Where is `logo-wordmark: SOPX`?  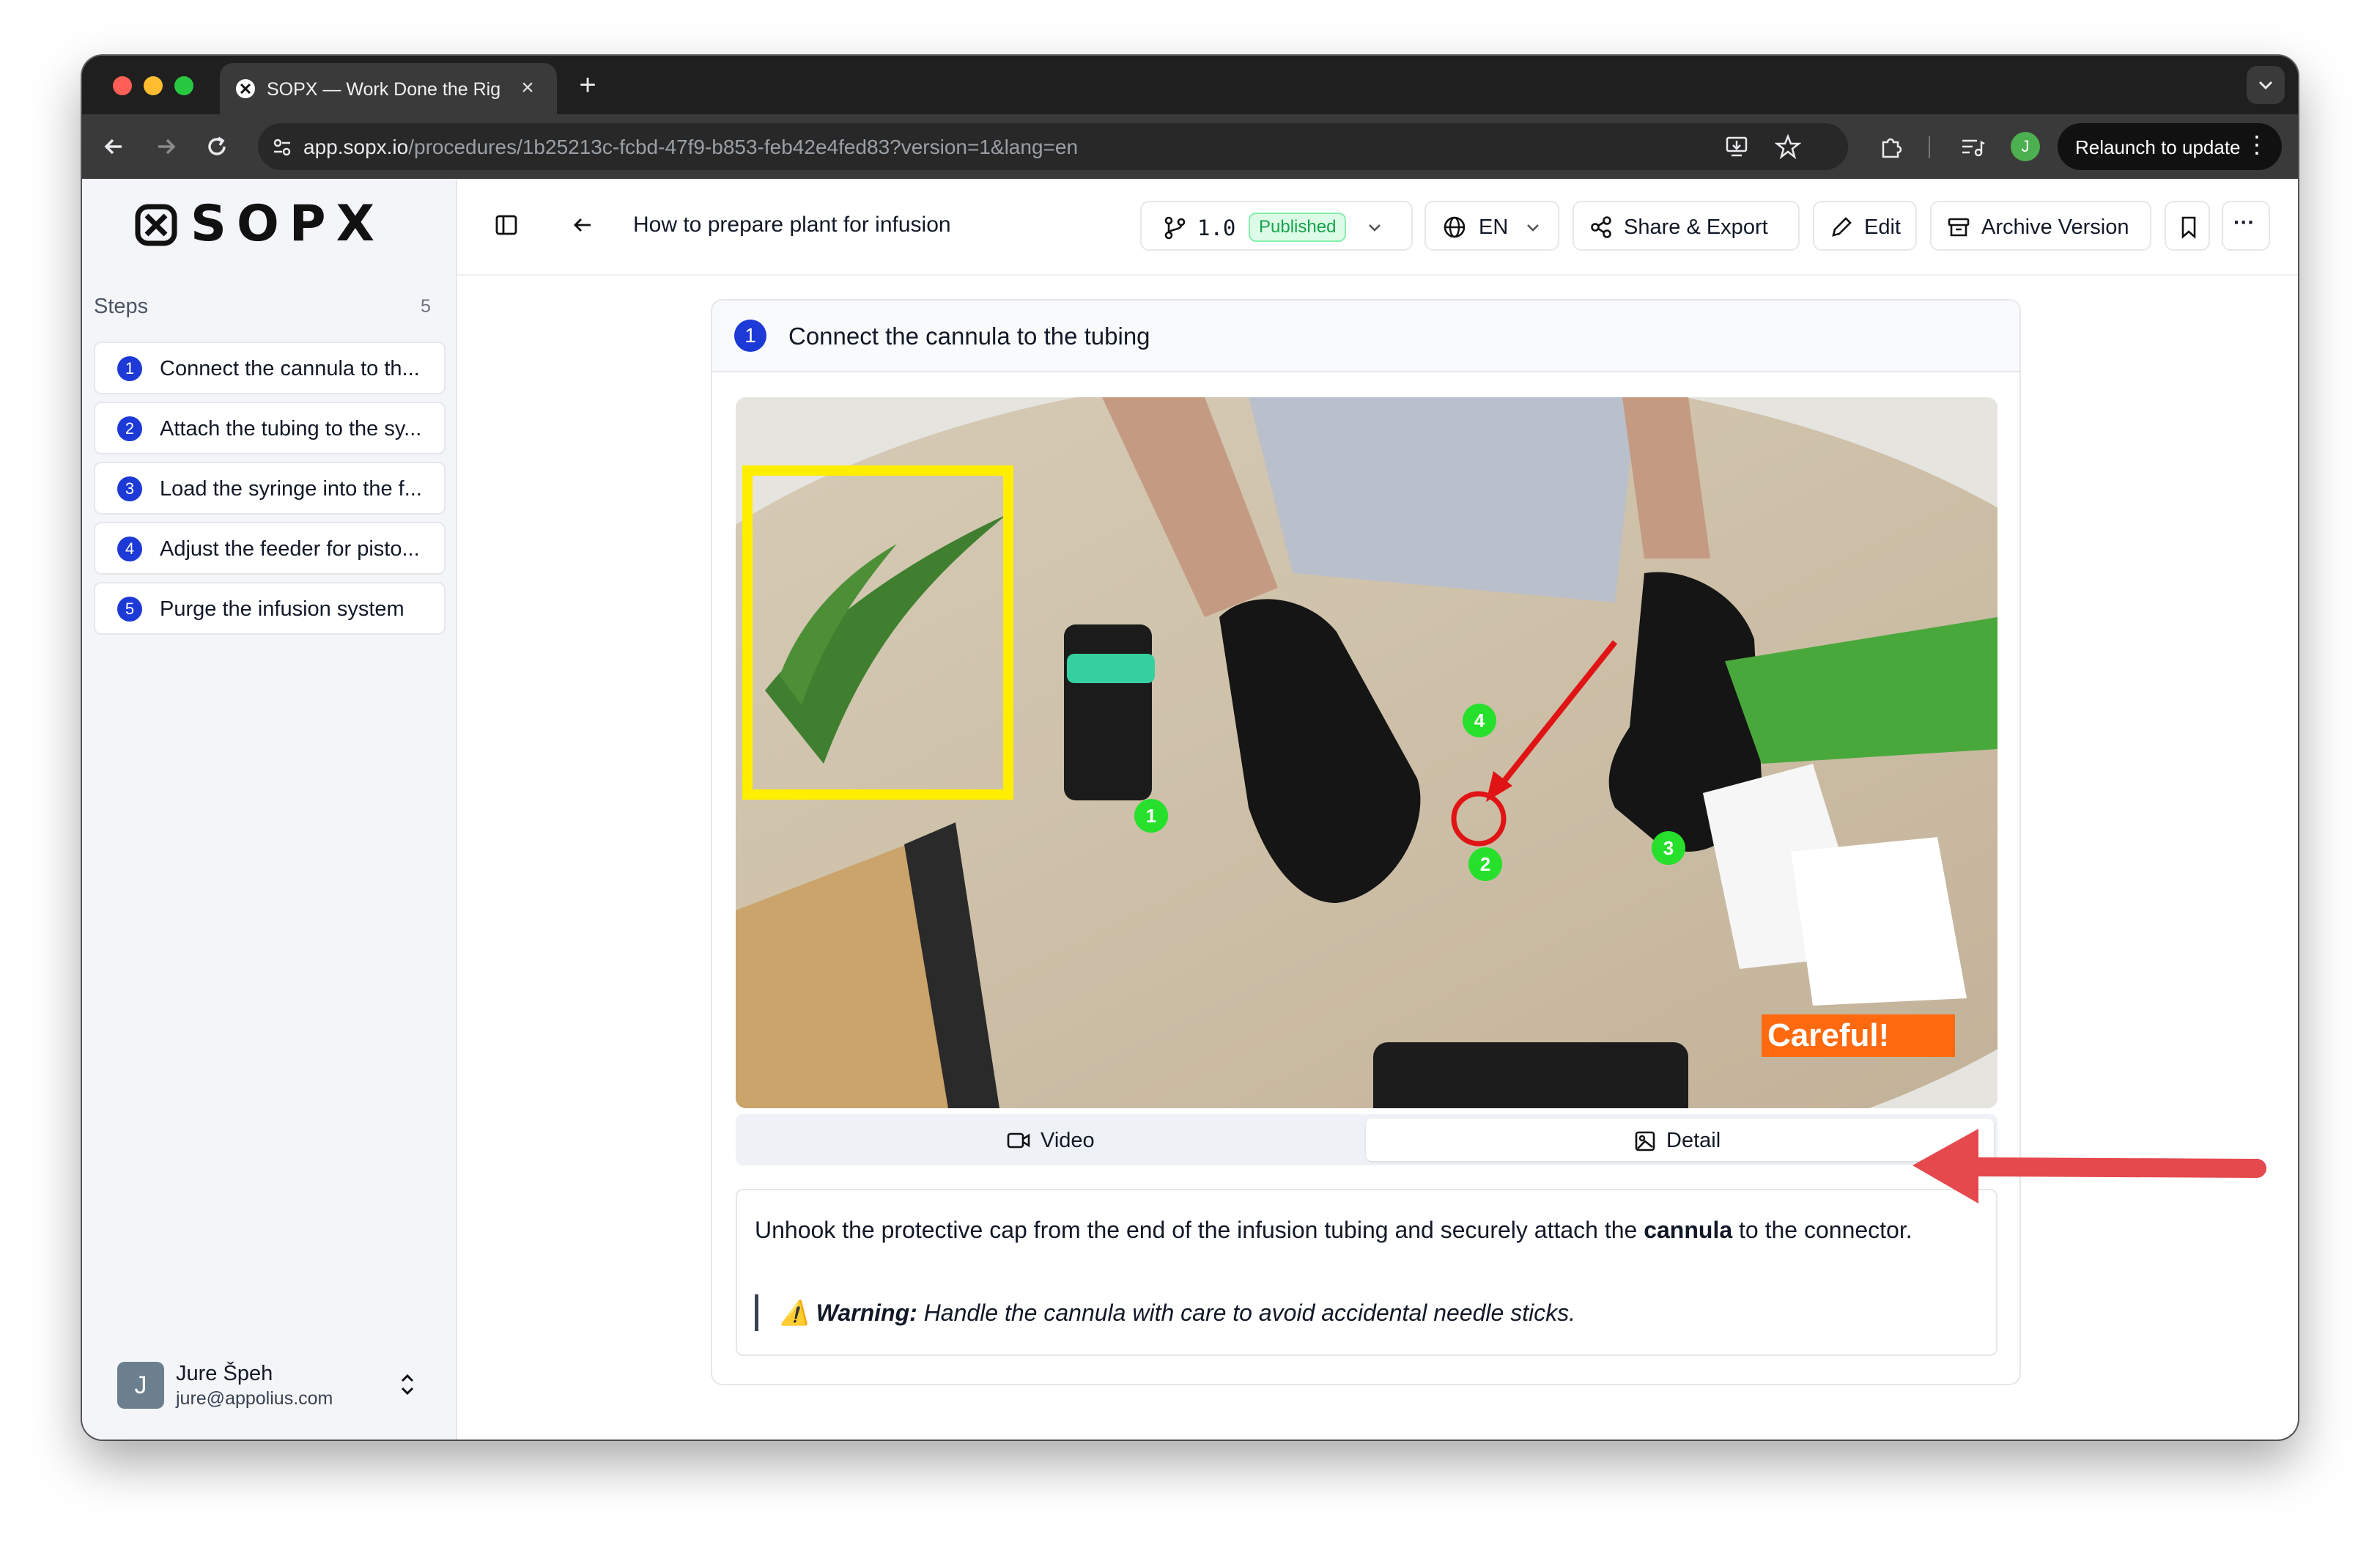 logo-wordmark: SOPX is located at coordinates (288, 224).